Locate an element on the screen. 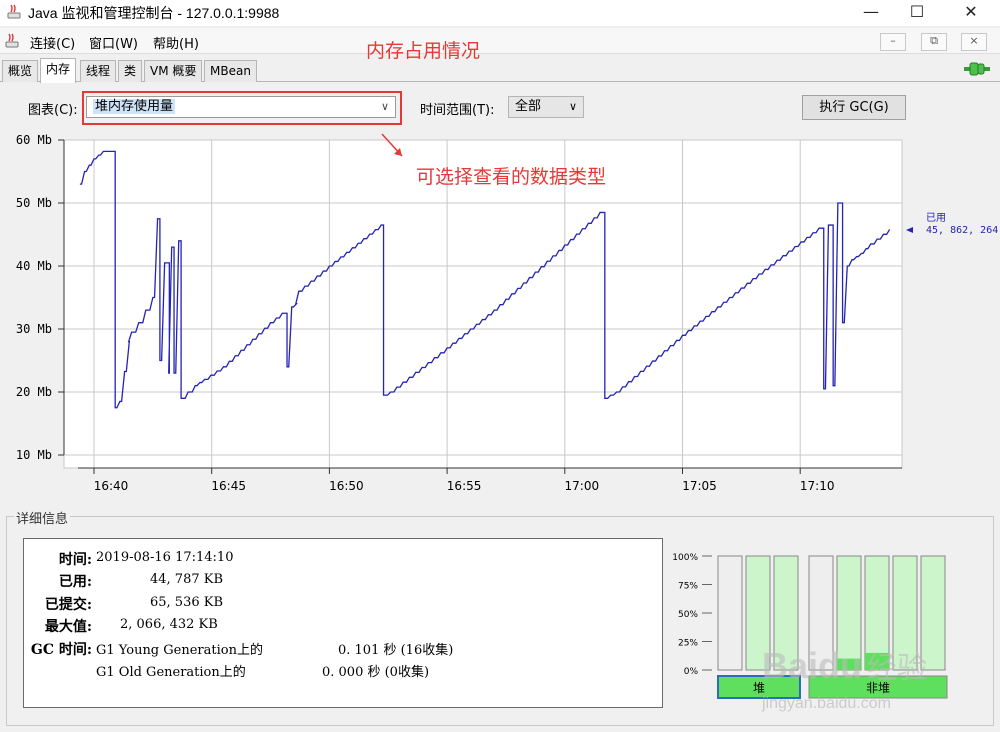 Image resolution: width=1000 pixels, height=732 pixels. tab-mbean: MBean is located at coordinates (230, 71).